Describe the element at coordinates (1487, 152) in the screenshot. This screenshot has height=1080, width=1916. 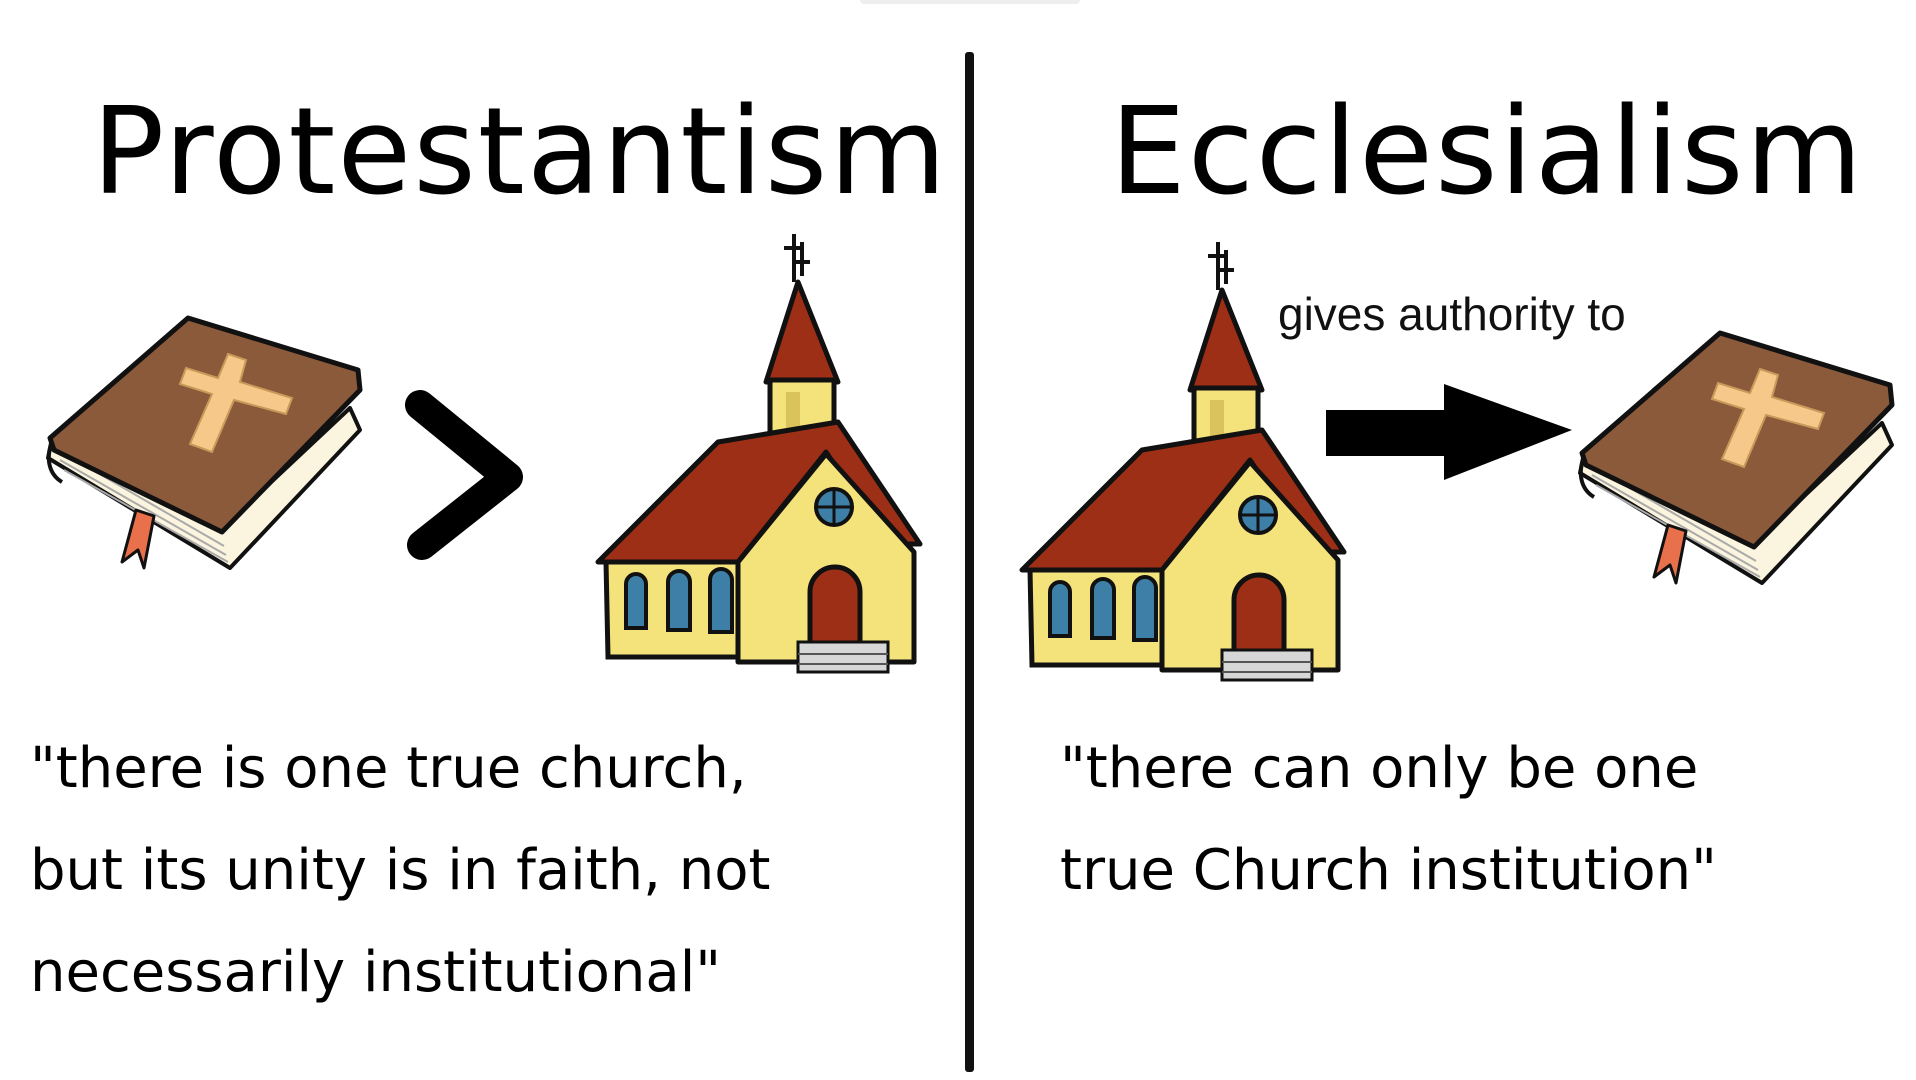
I see `ecclesialism-title: Ecclesialism` at that location.